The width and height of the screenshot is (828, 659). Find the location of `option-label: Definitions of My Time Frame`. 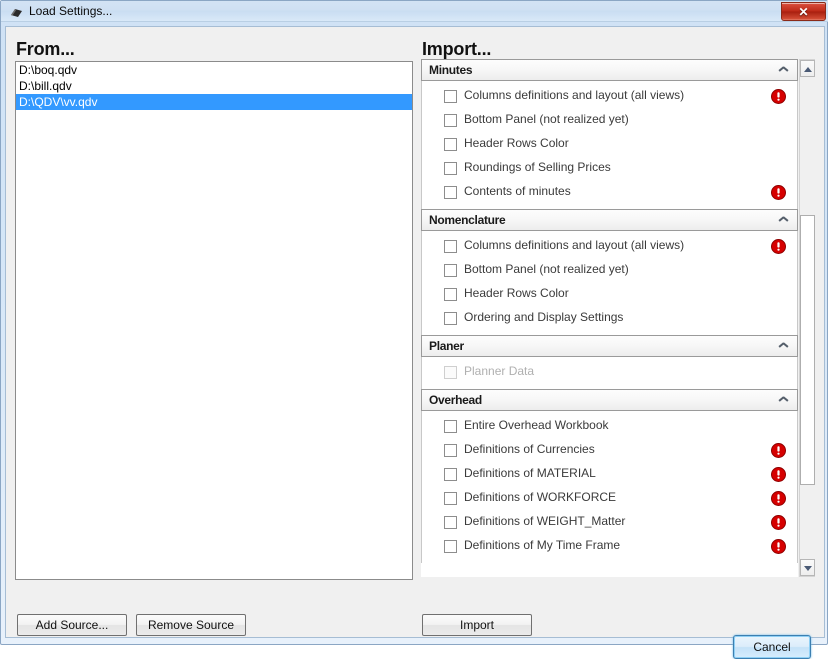

option-label: Definitions of My Time Frame is located at coordinates (542, 545).